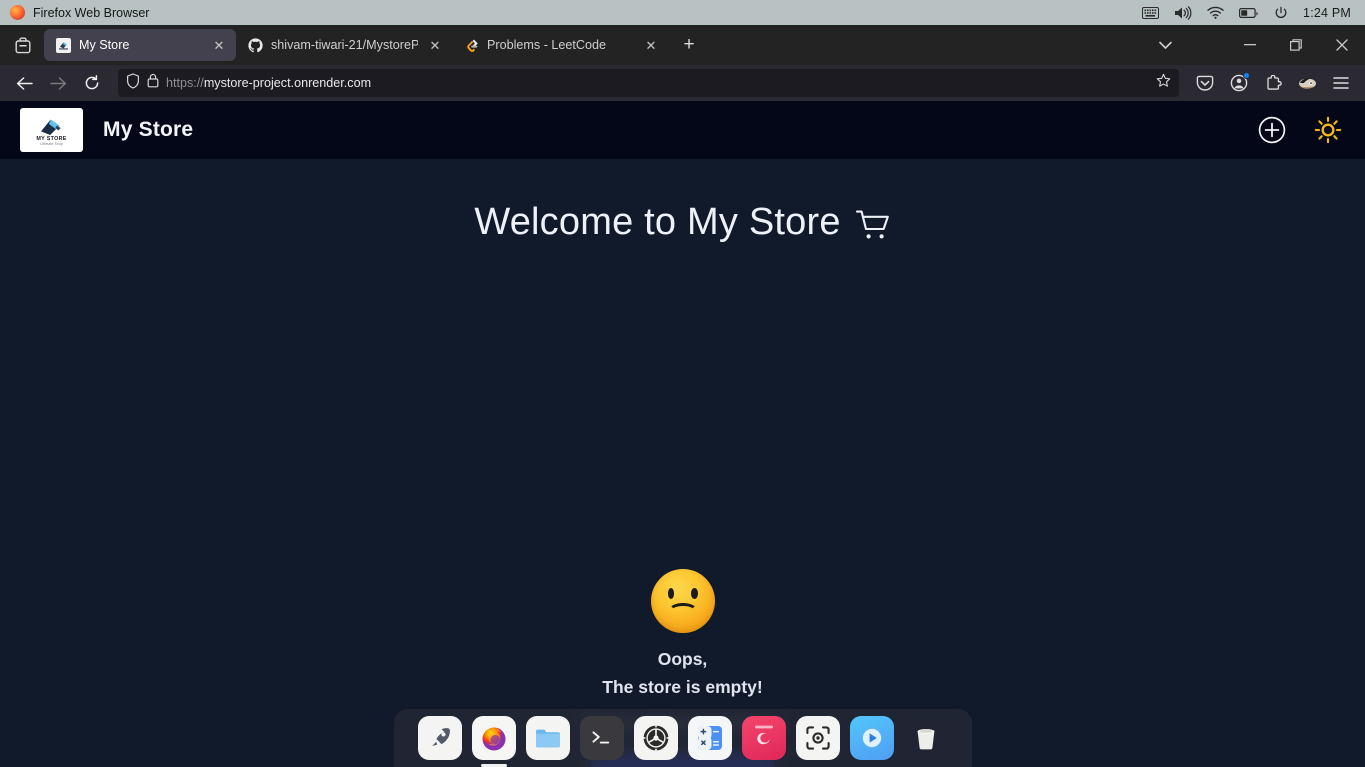 This screenshot has width=1365, height=767. What do you see at coordinates (657, 222) in the screenshot?
I see `welcome-heading-text: Welcome to My Store` at bounding box center [657, 222].